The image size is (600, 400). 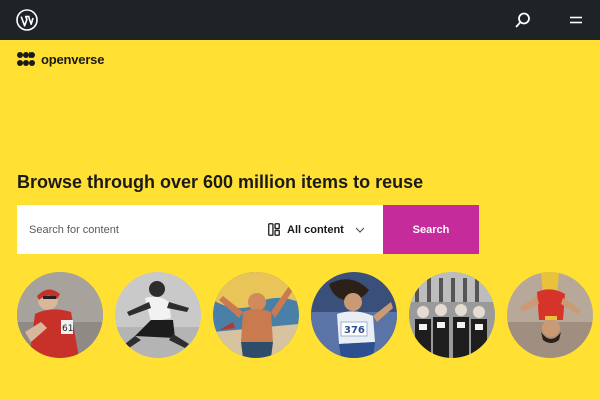 What do you see at coordinates (354, 330) in the screenshot?
I see `svg-text: 376` at bounding box center [354, 330].